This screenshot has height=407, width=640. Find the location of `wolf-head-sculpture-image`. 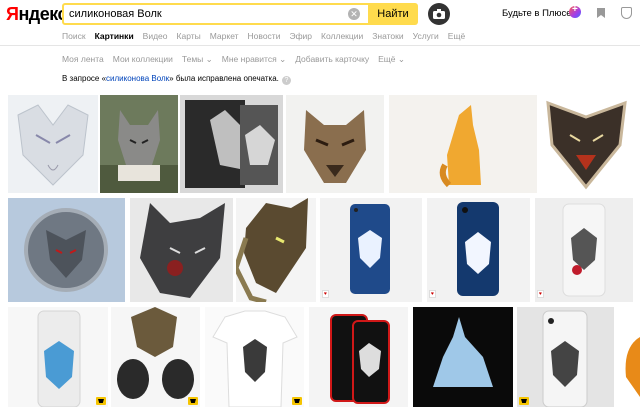

wolf-head-sculpture-image is located at coordinates (335, 144).